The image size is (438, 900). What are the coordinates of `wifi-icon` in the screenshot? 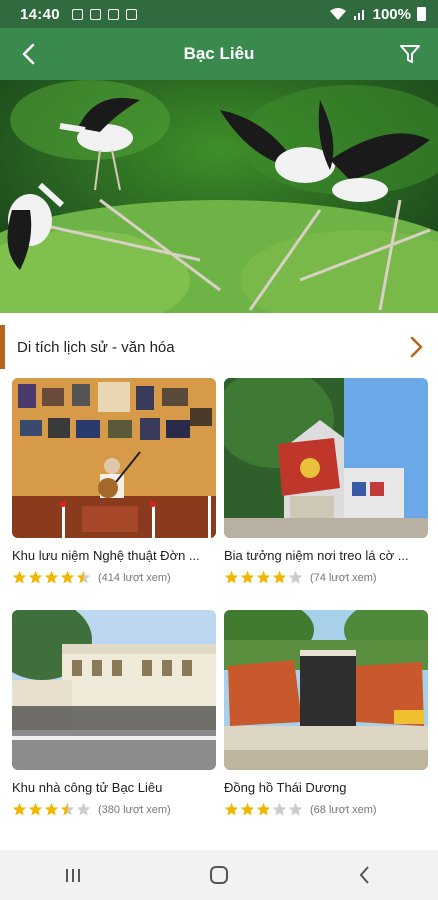 It's located at (337, 14).